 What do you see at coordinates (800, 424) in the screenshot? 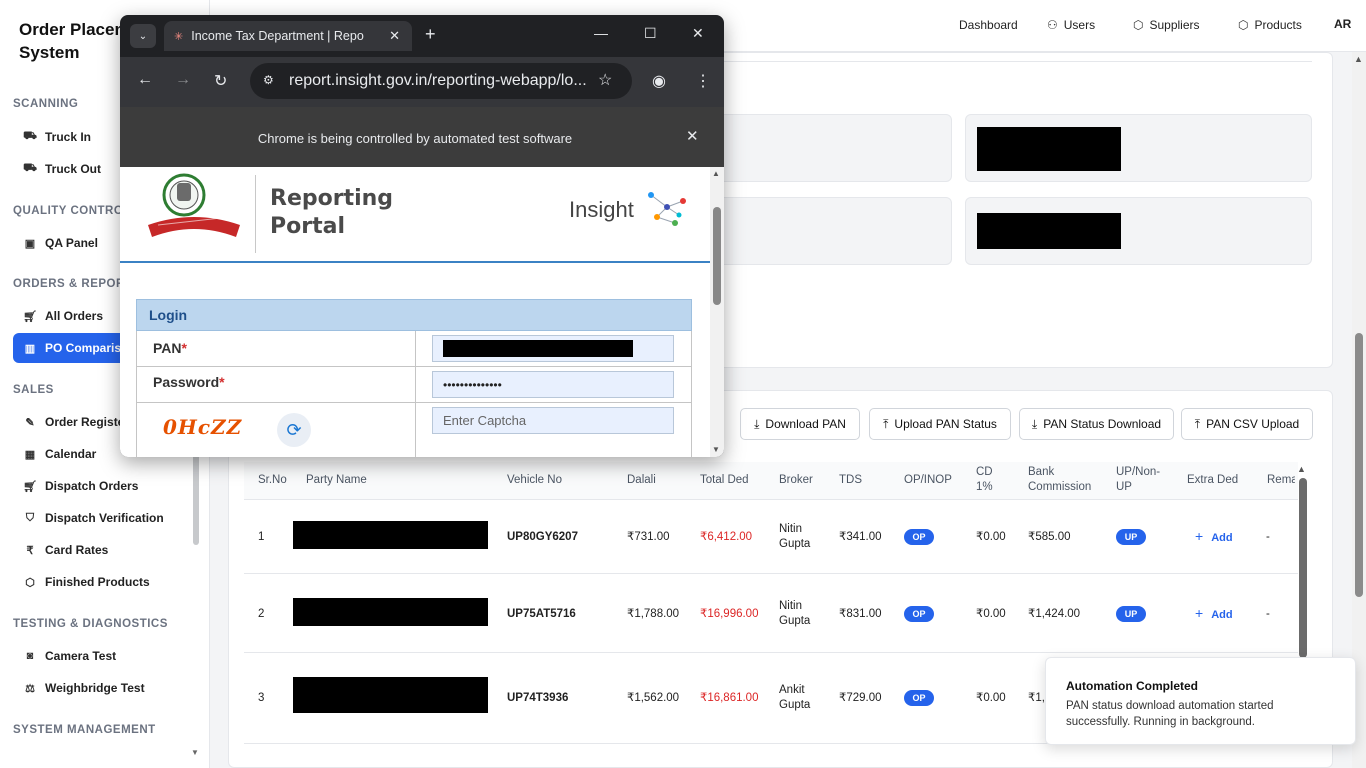
I see `download-pan-button: ⤓ Download PAN` at bounding box center [800, 424].